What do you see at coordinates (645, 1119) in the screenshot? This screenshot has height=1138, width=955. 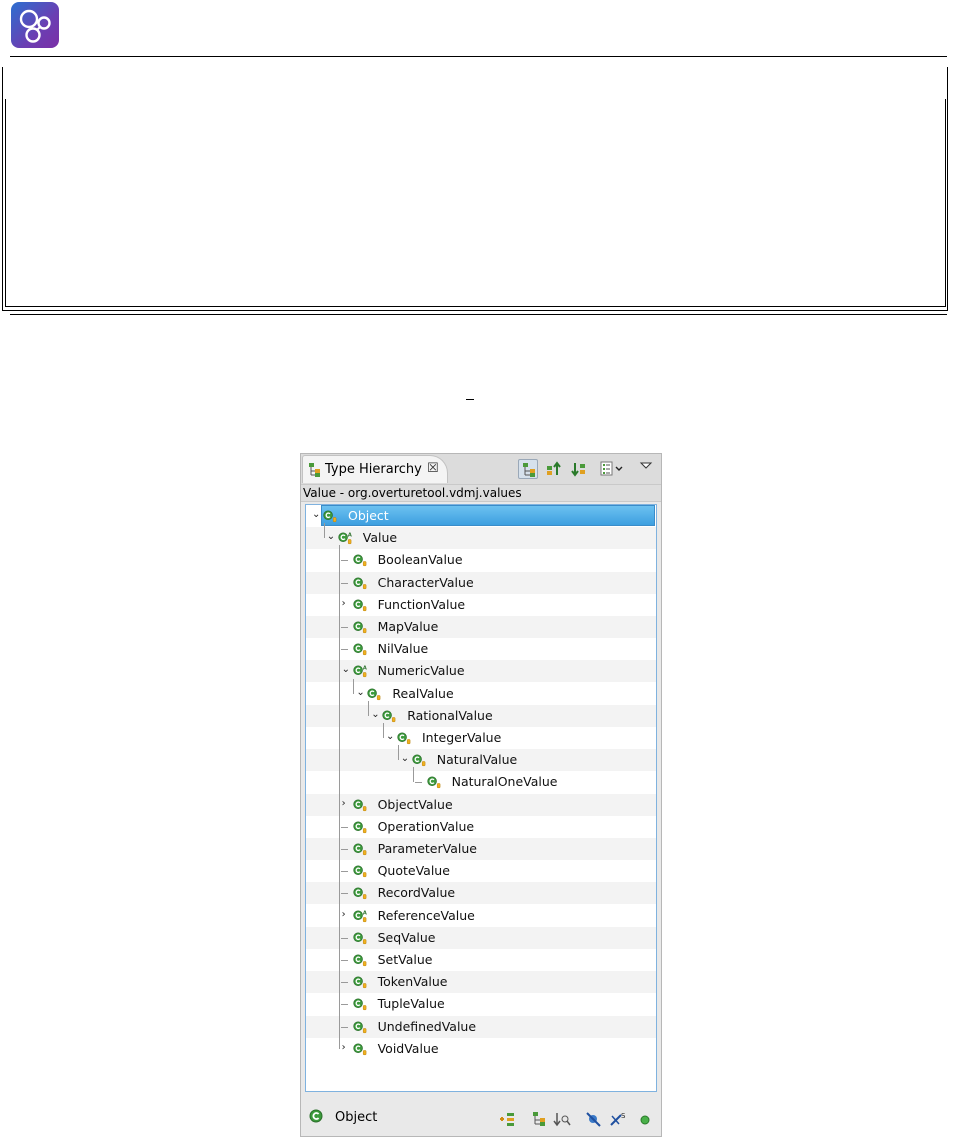 I see `hide-non-public-icon` at bounding box center [645, 1119].